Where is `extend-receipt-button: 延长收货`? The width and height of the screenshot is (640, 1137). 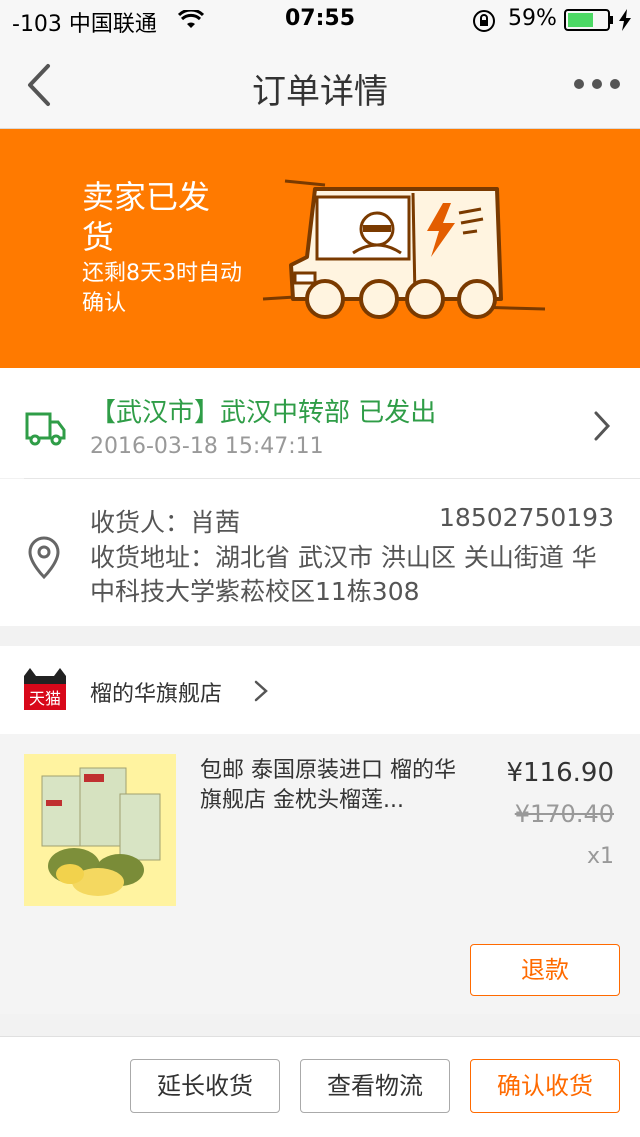
extend-receipt-button: 延长收货 is located at coordinates (205, 1086).